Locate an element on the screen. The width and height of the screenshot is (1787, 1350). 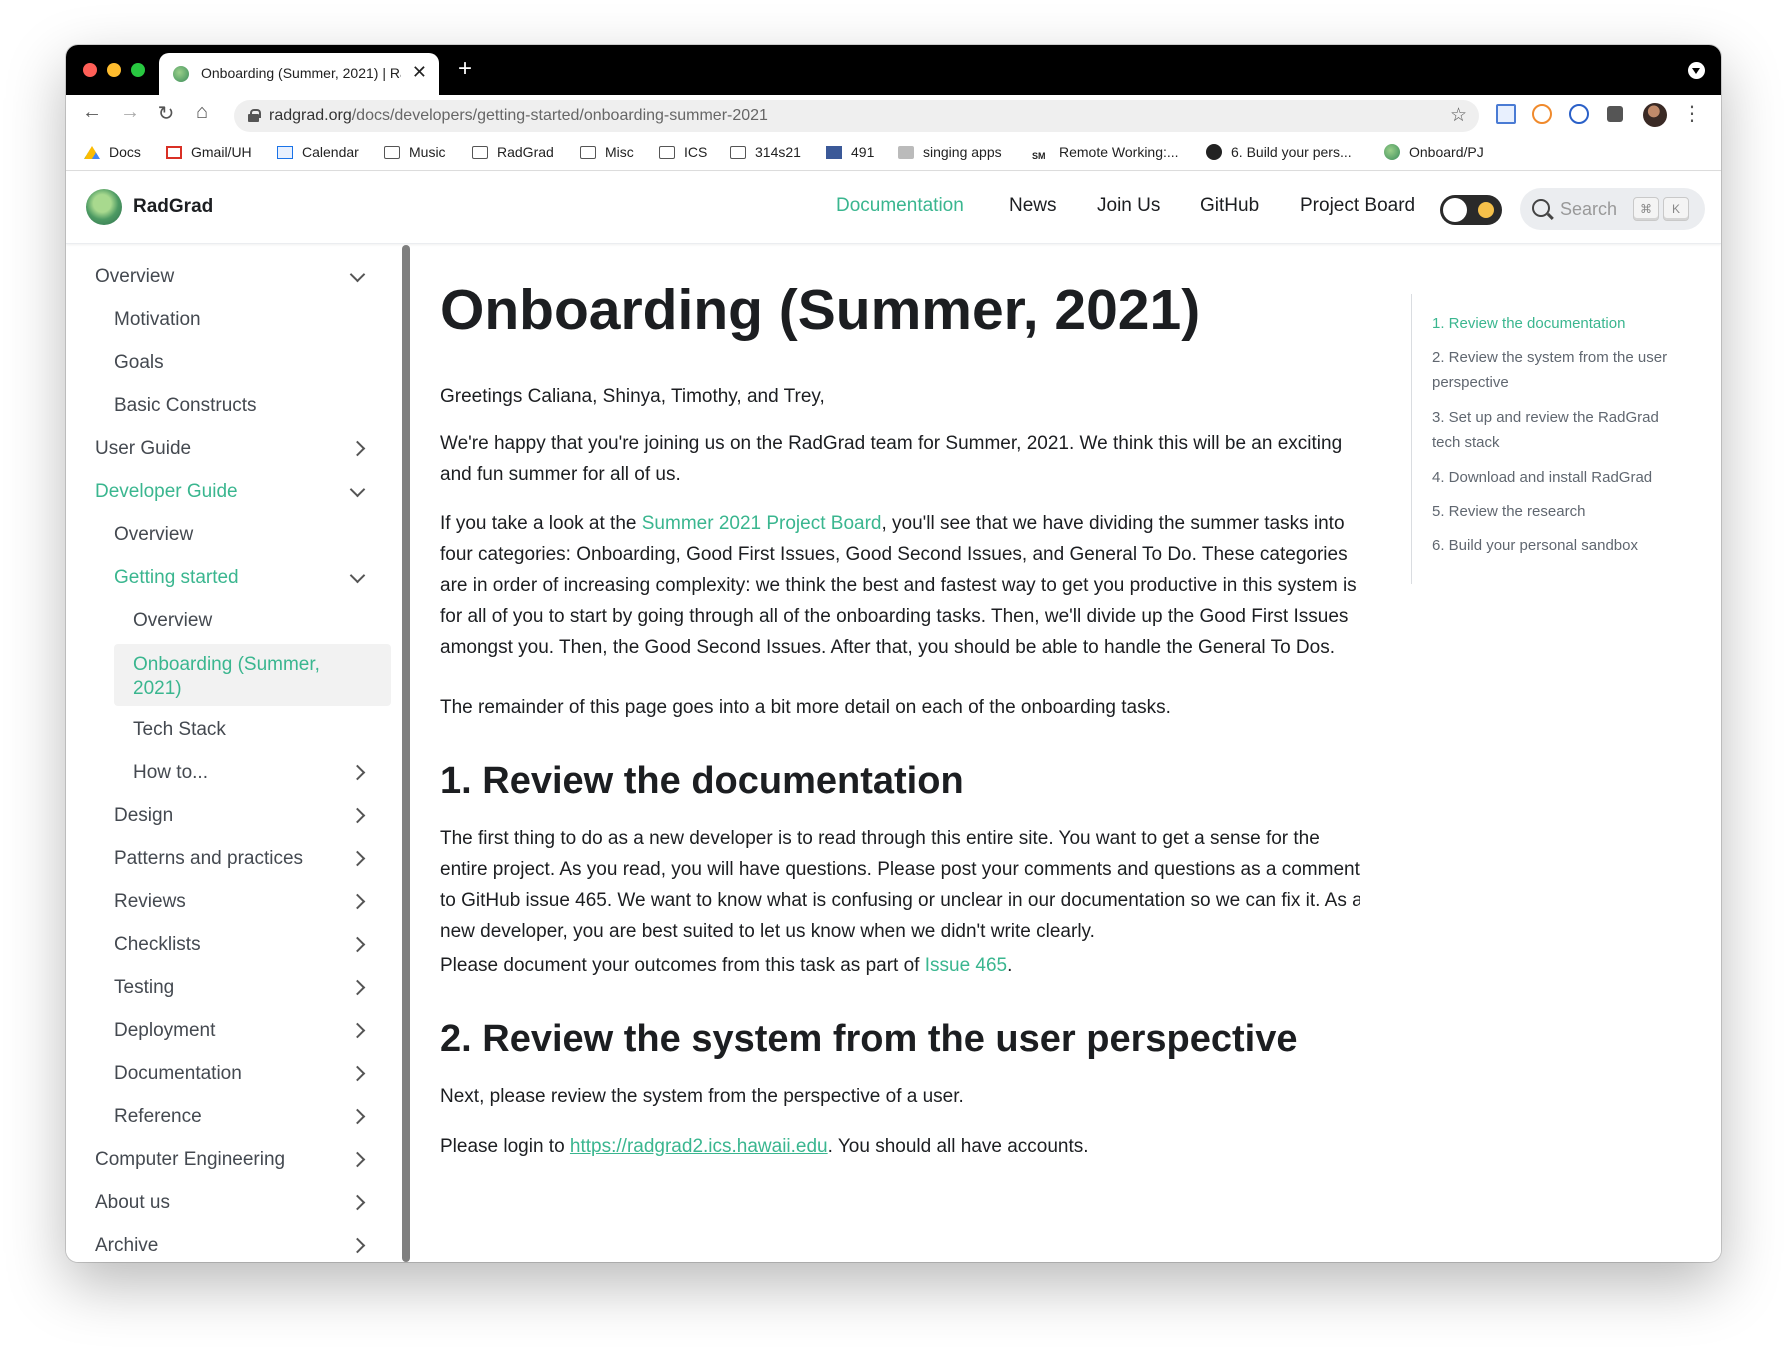
sidebar-item-overview: Overview is located at coordinates (134, 277).